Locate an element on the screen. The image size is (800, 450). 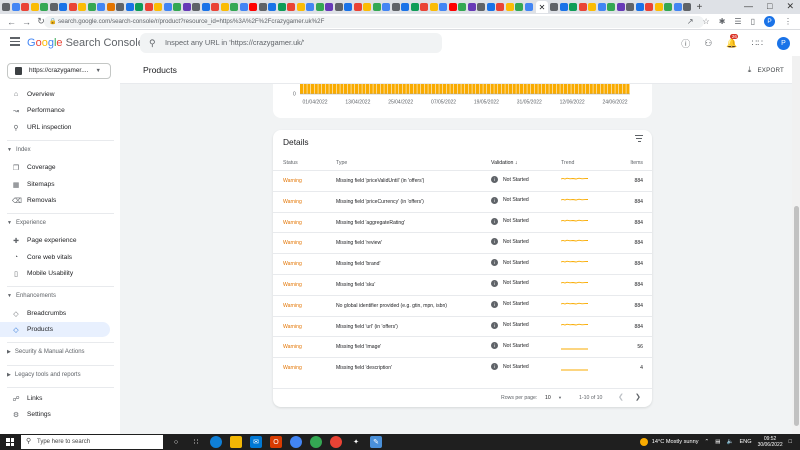
sidebar-item-settings: ⚙ Settings is located at coordinates (55, 414).